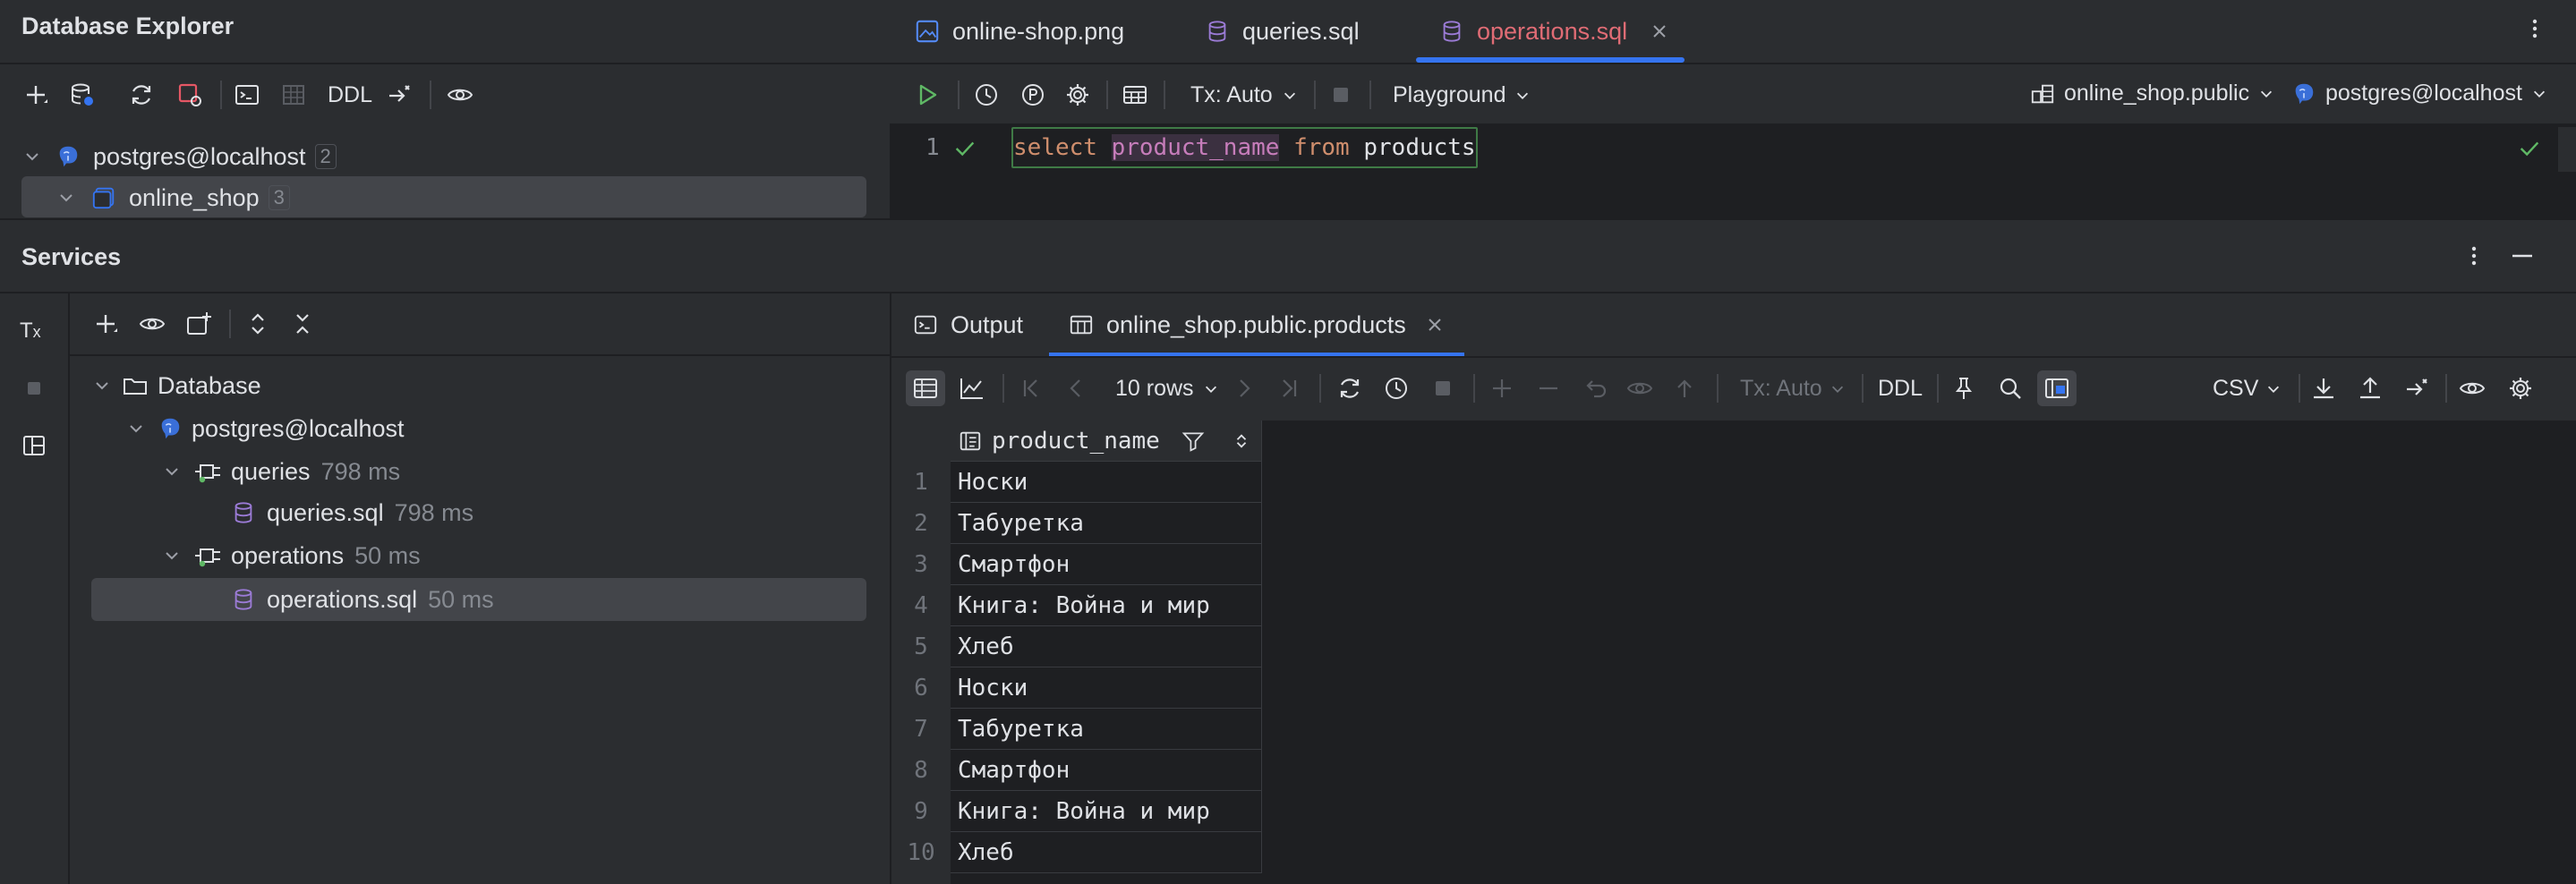  Describe the element at coordinates (927, 95) in the screenshot. I see `run-icon` at that location.